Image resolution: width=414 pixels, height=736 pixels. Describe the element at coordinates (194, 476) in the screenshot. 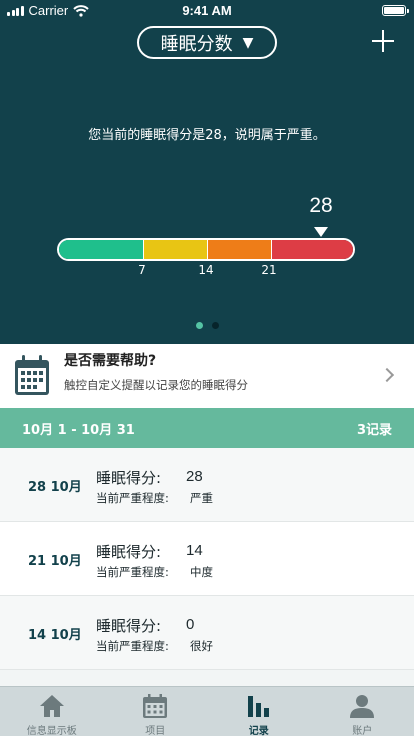

I see `record-score: 28` at that location.